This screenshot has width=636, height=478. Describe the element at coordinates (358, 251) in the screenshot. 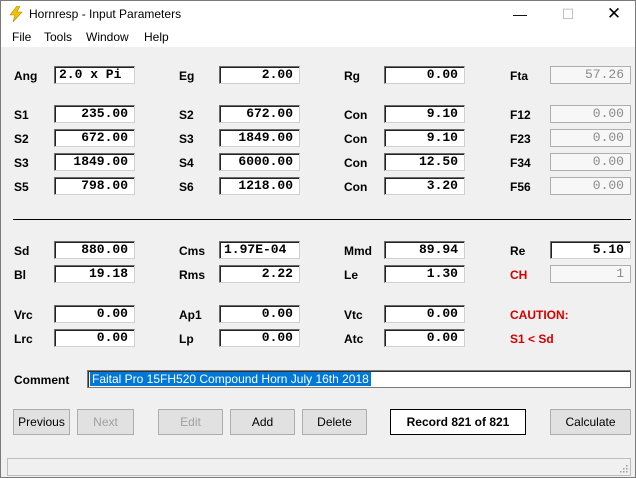

I see `mmd-label: Mmd` at that location.